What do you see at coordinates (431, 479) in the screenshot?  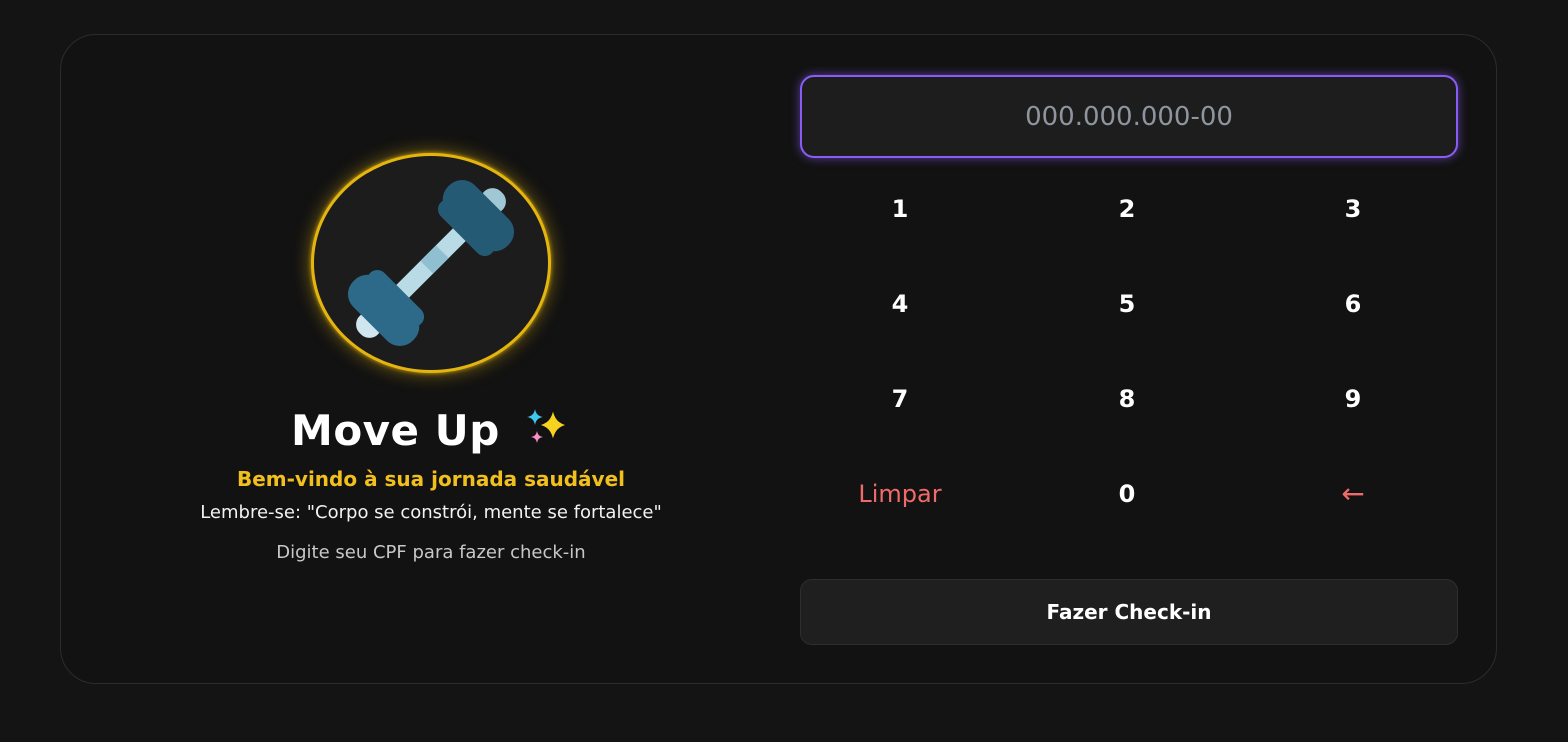 I see `welcome-subtitle: Bem-vindo à sua jornada saudável` at bounding box center [431, 479].